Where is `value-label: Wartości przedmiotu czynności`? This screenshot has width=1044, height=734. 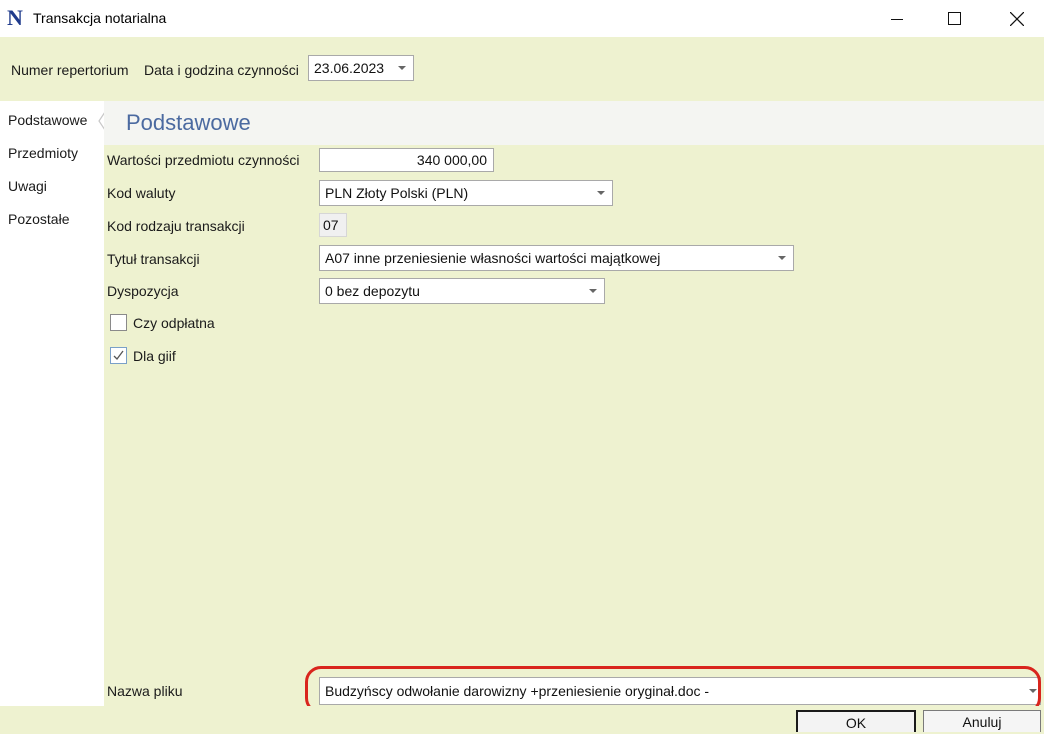 value-label: Wartości przedmiotu czynności is located at coordinates (203, 160).